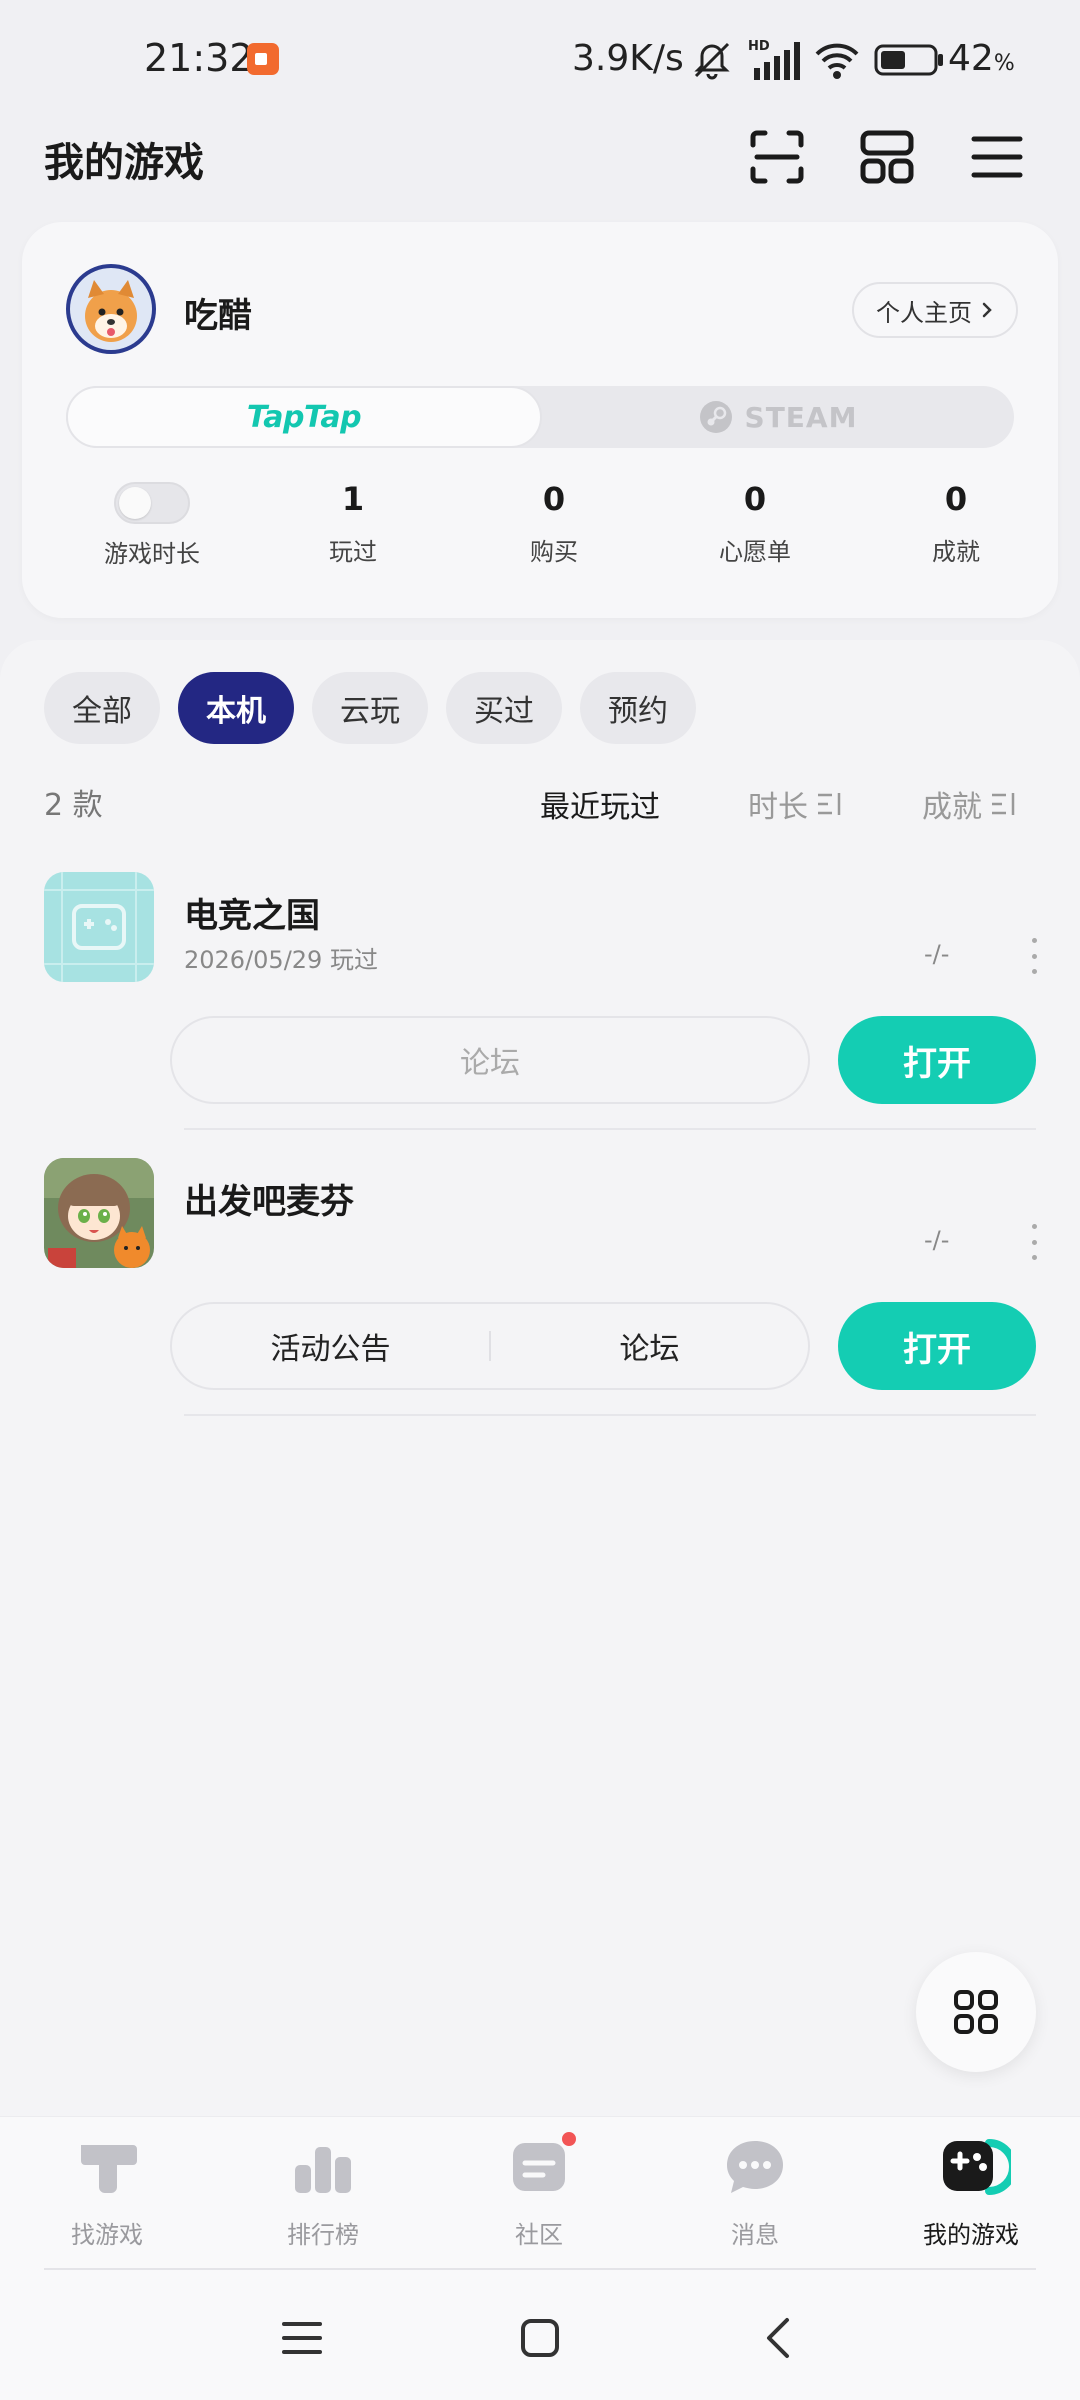  Describe the element at coordinates (504, 708) in the screenshot. I see `filter-tab-bought: 买过` at that location.